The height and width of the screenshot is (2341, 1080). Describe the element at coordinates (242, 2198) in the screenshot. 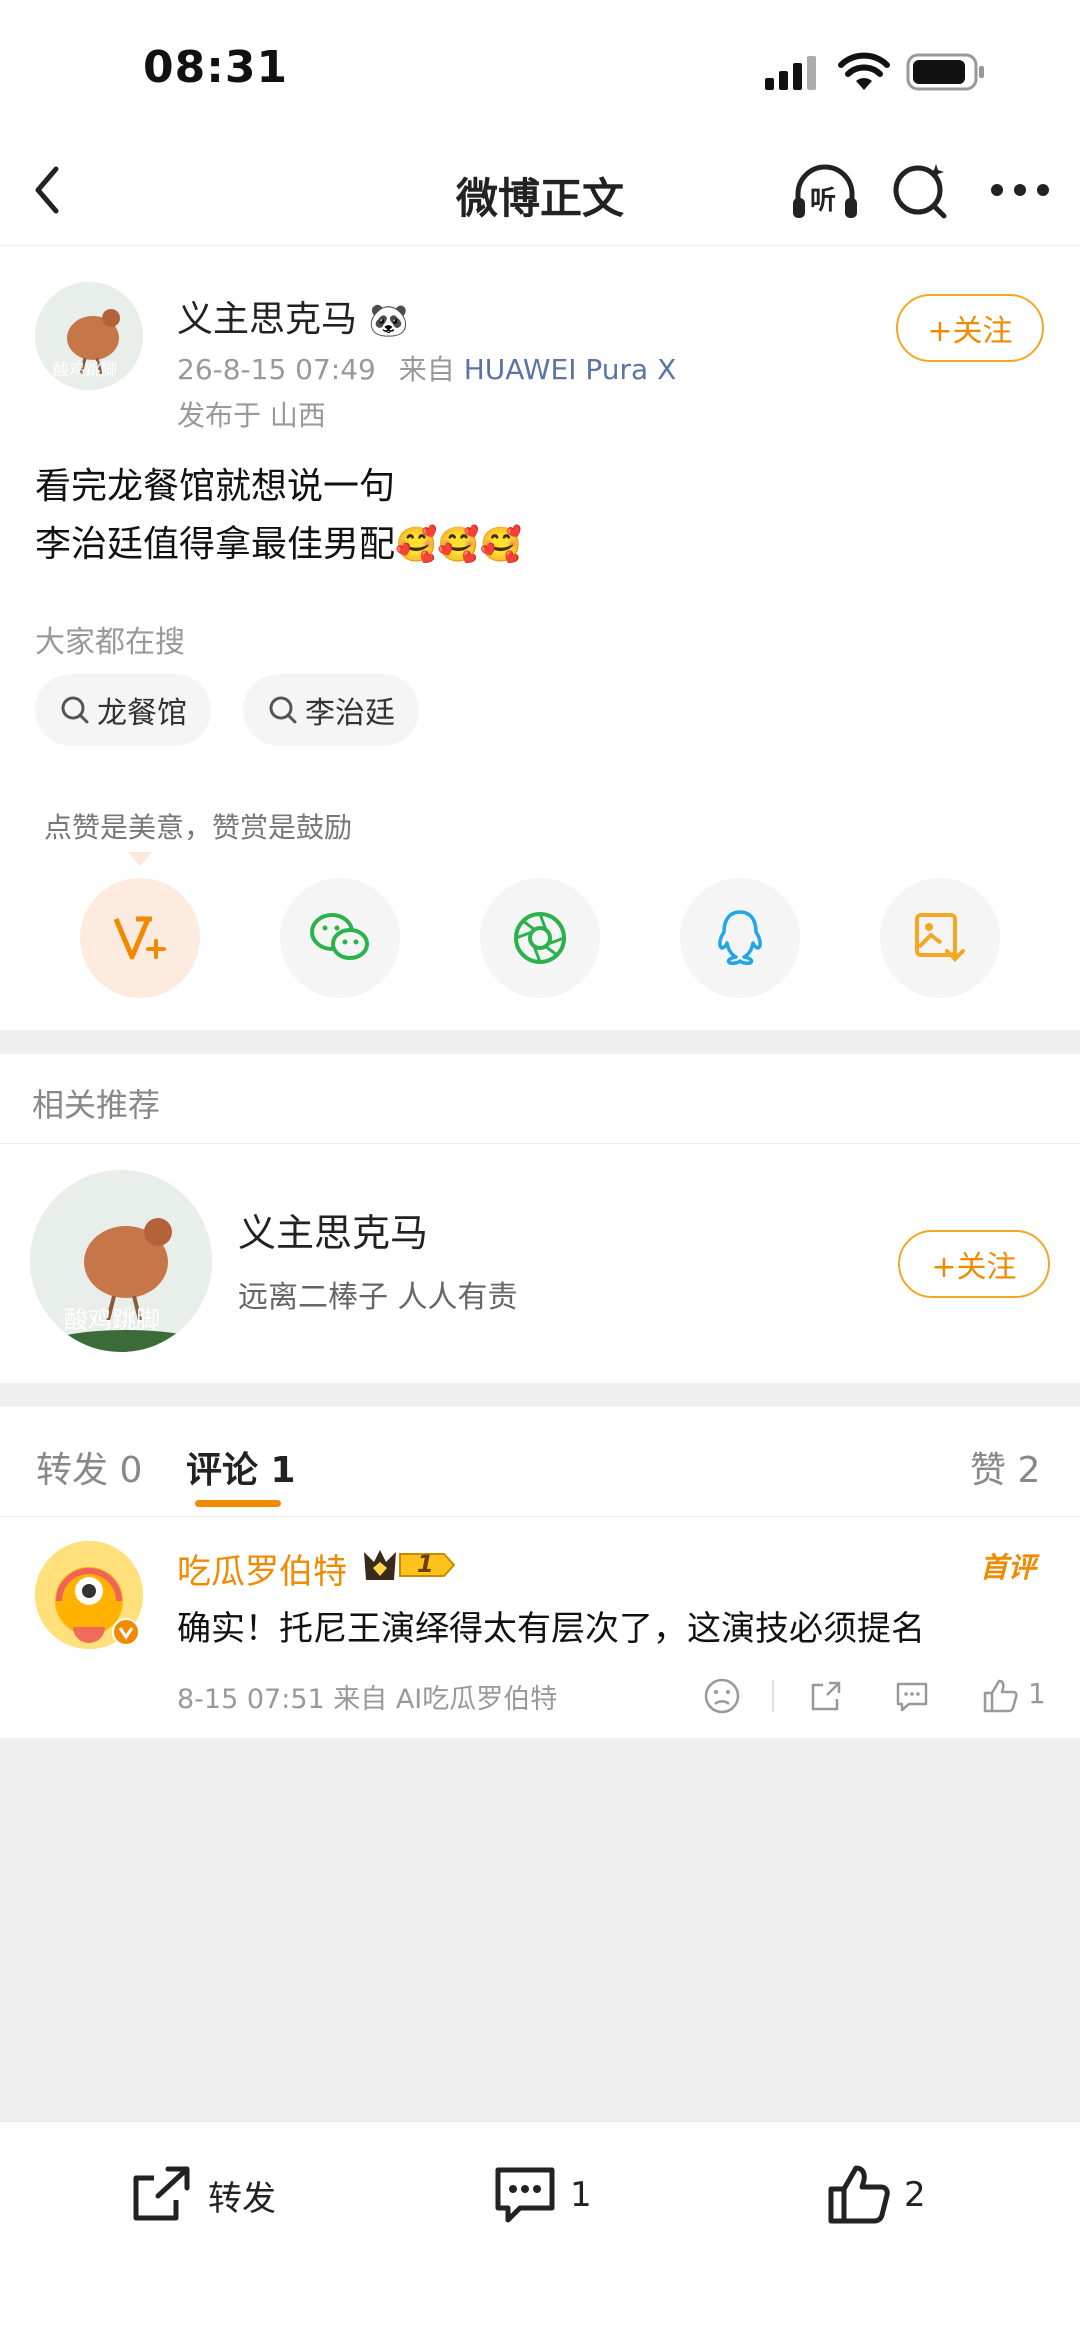

I see `repost-label: 转发` at that location.